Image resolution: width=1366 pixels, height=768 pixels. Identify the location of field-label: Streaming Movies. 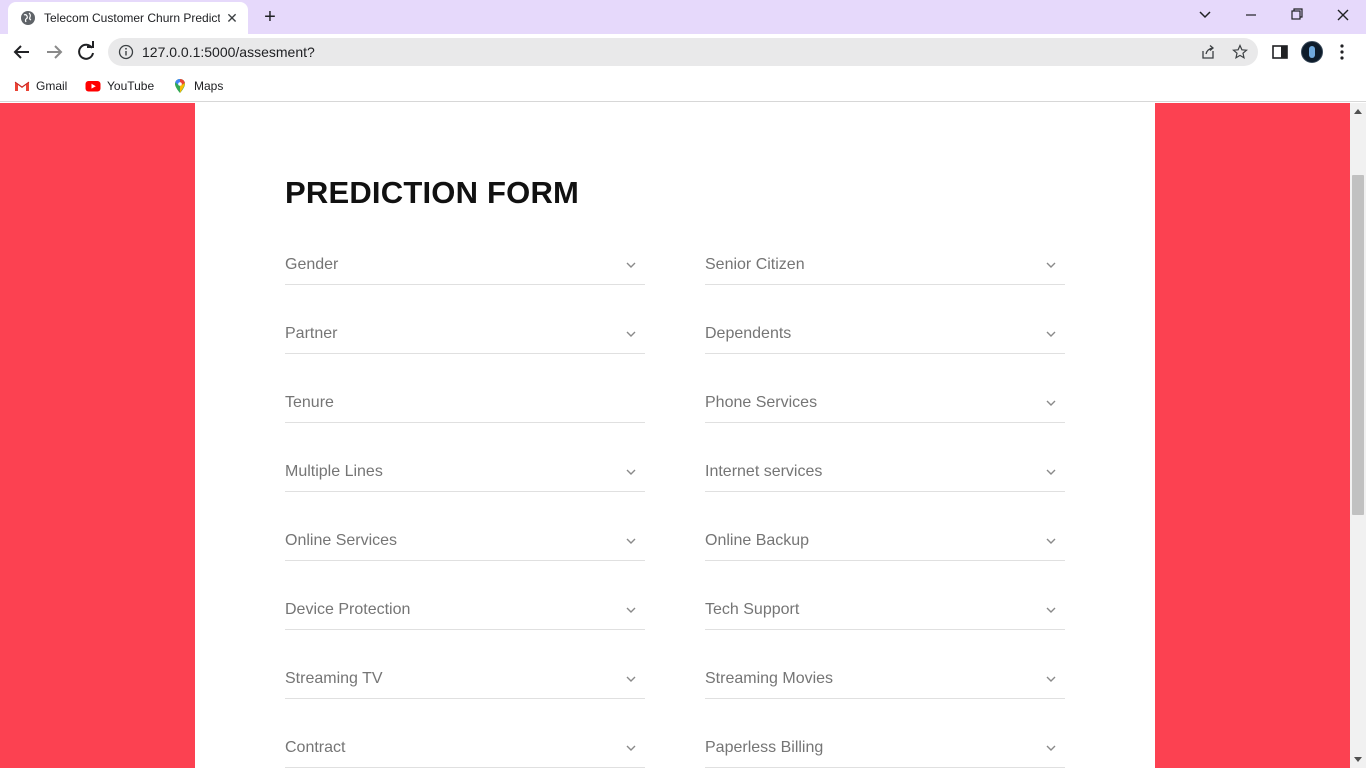
(769, 678).